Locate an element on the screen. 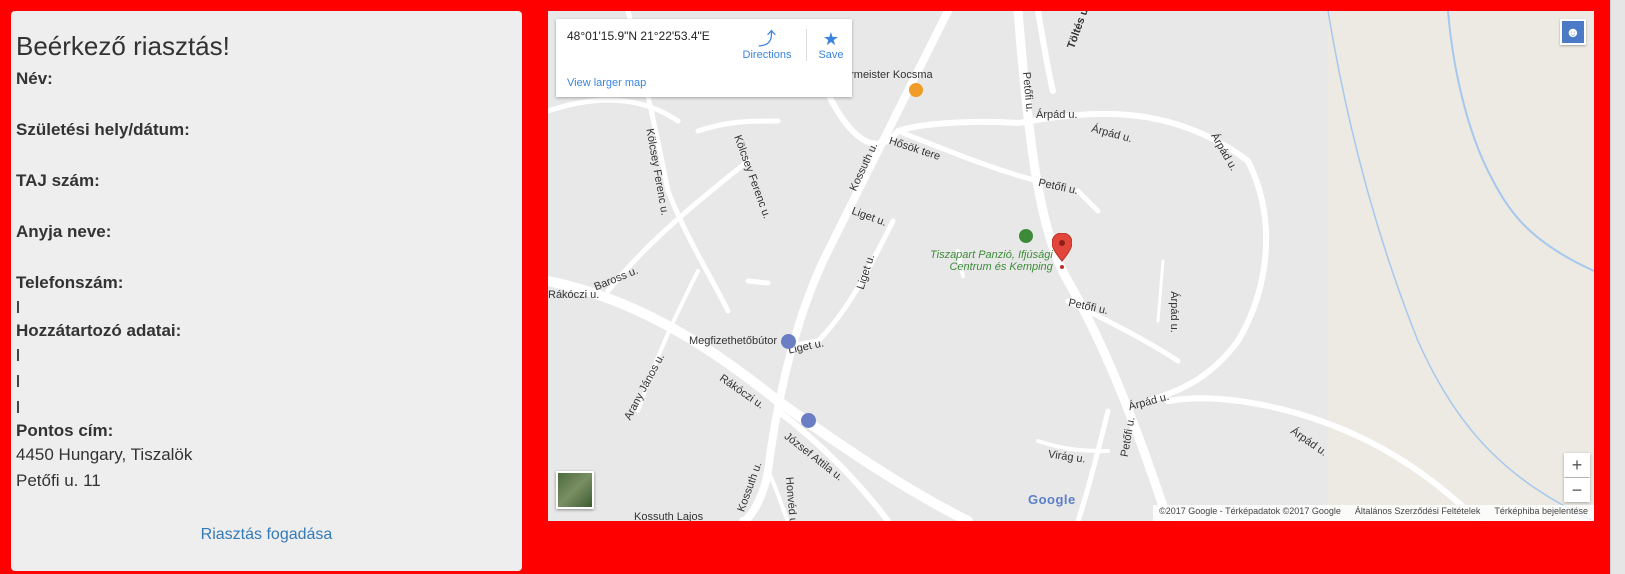 The image size is (1625, 574). street-west is located at coordinates (614, 110).